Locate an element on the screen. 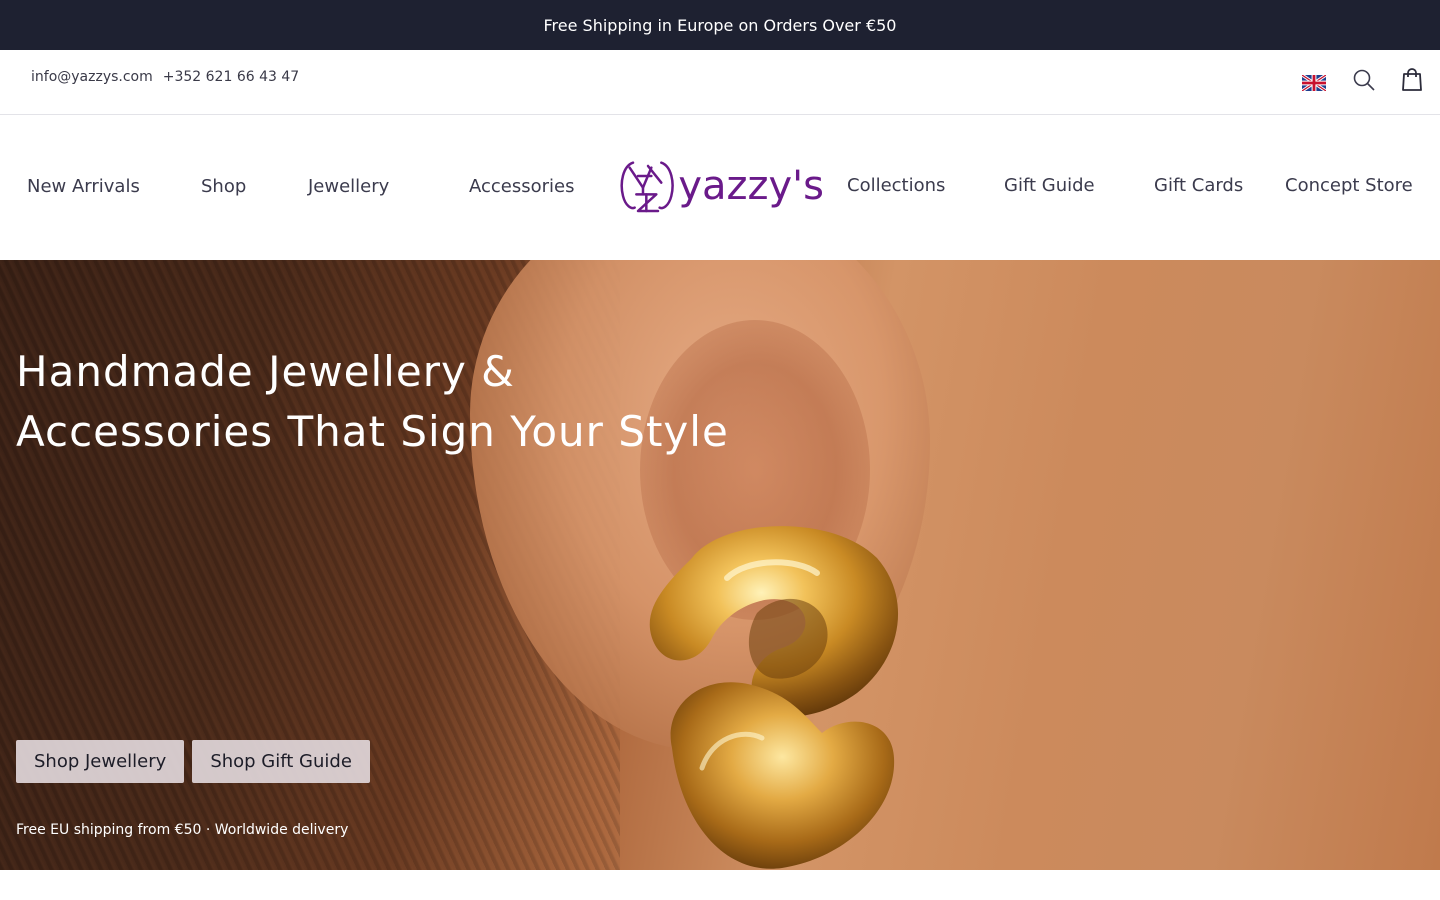  utility-icons is located at coordinates (1363, 80).